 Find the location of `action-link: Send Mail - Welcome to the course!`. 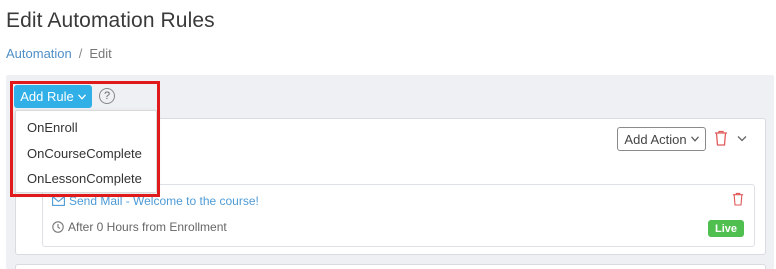

action-link: Send Mail - Welcome to the course! is located at coordinates (155, 201).